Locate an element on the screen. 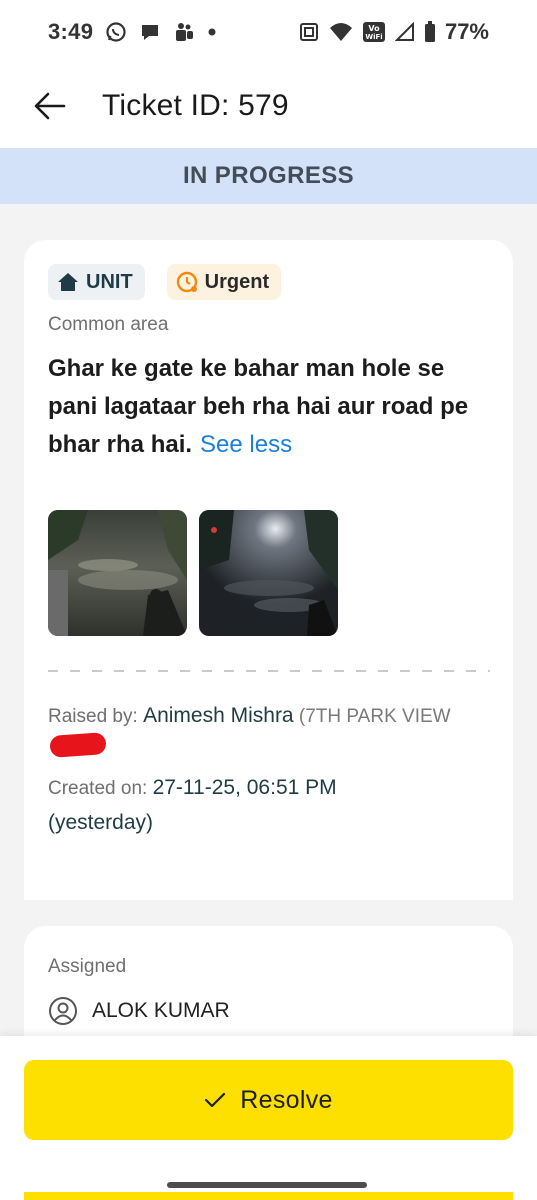 This screenshot has height=1200, width=537. back-arrow-icon is located at coordinates (50, 106).